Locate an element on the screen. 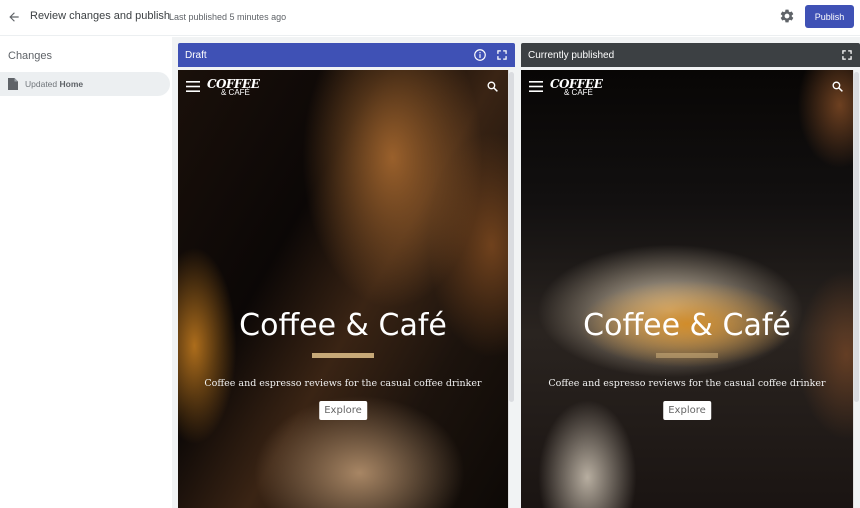  published-label: Currently published is located at coordinates (571, 55).